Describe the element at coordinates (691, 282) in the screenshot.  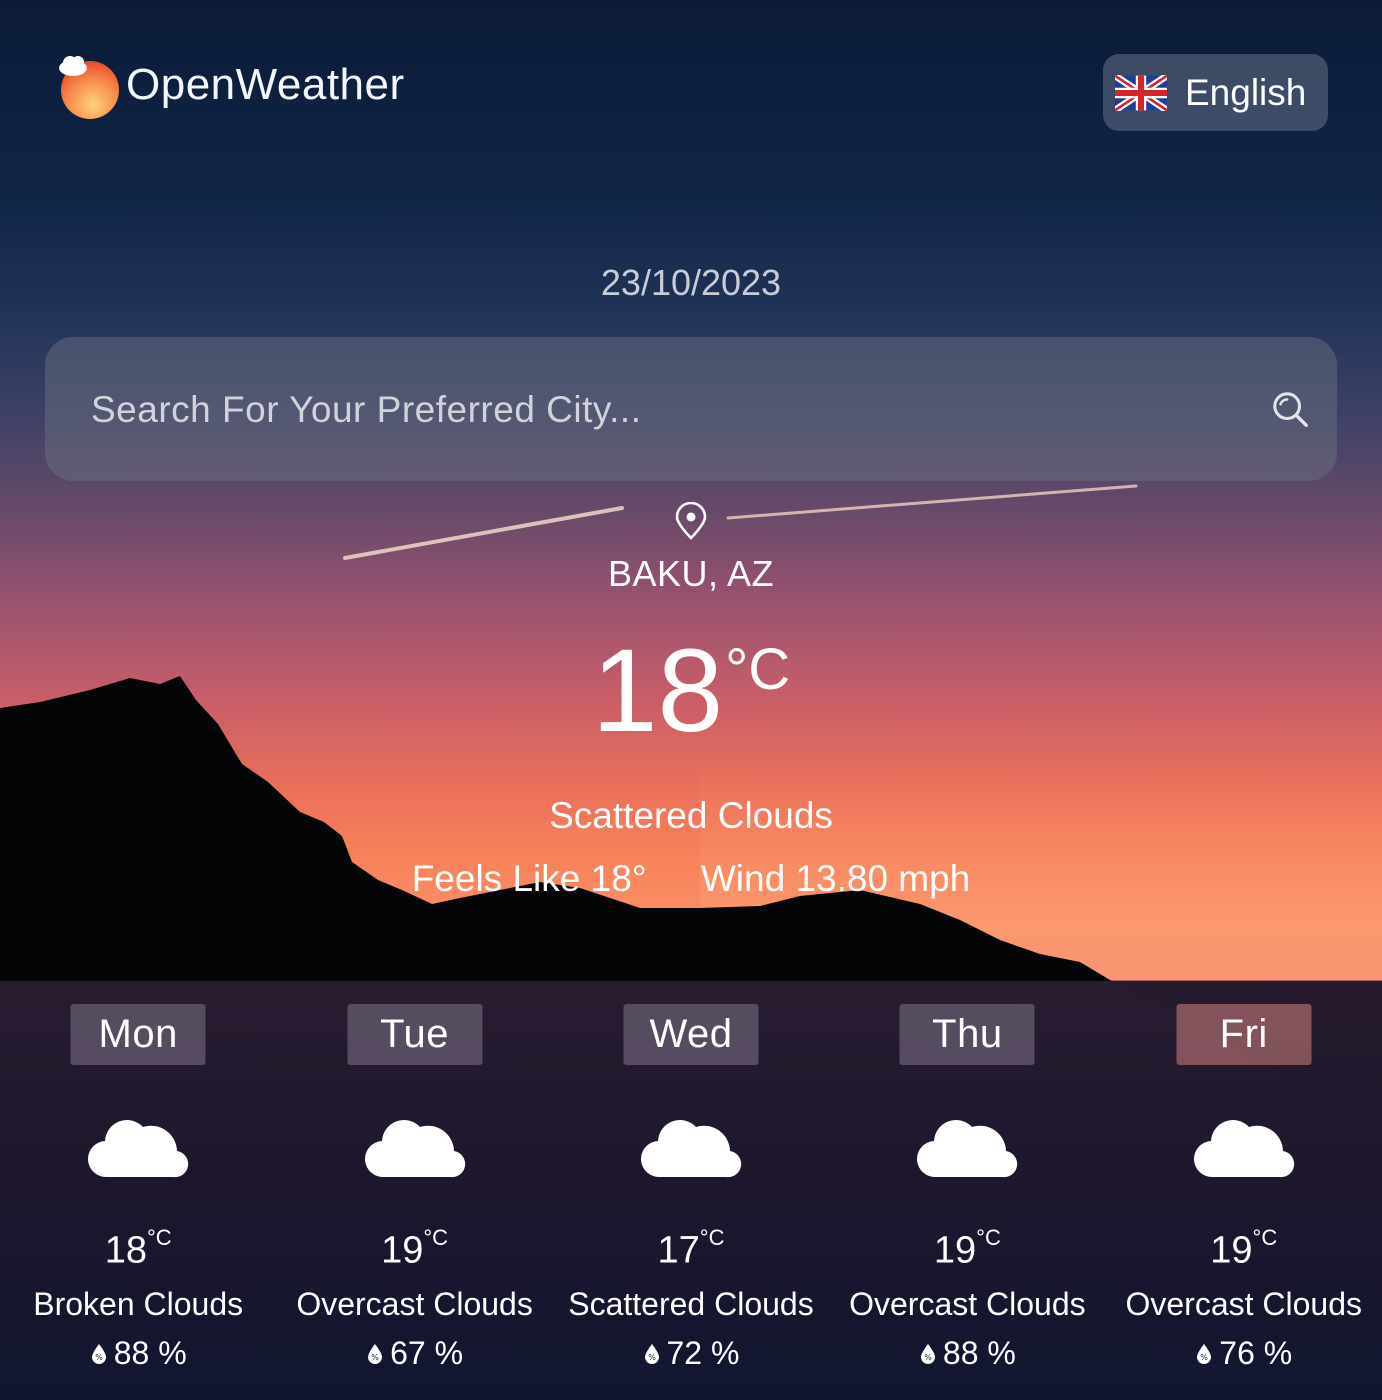
I see `current-date: 23/10/2023` at that location.